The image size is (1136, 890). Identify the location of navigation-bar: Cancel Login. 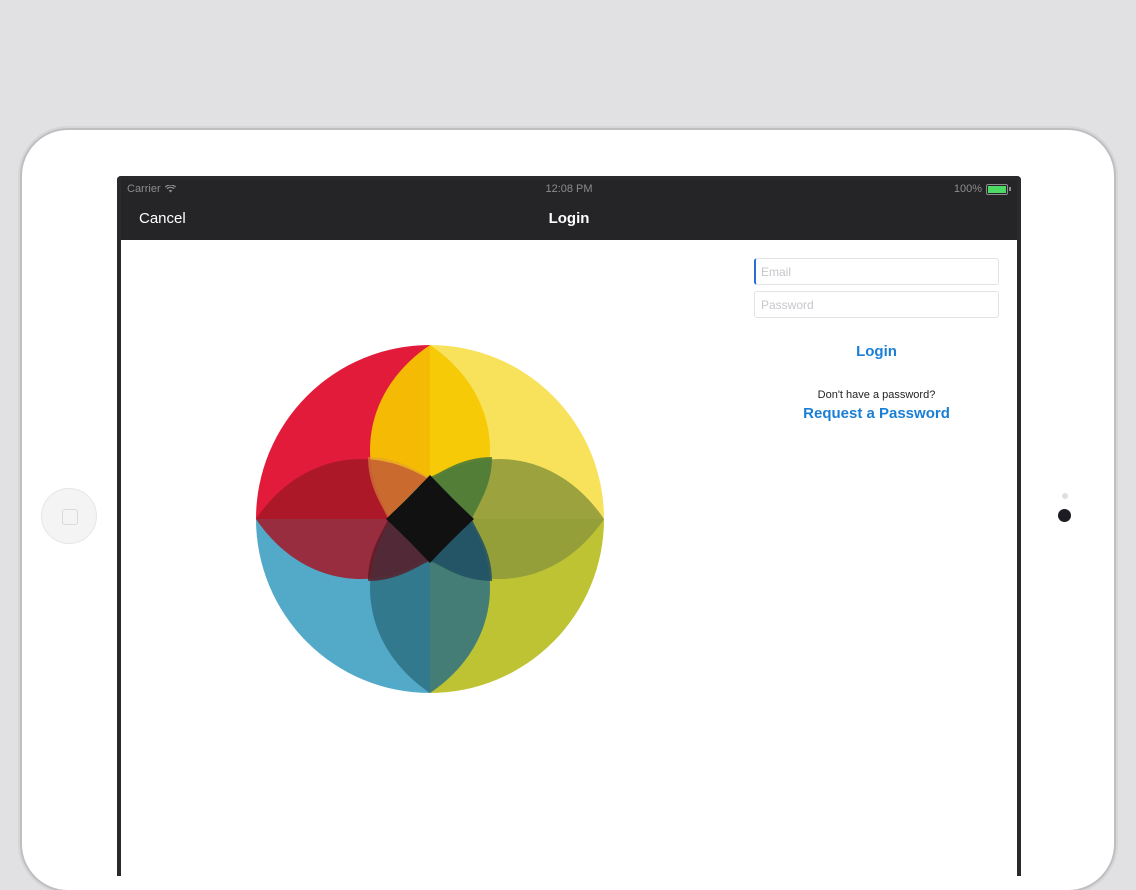
(569, 219).